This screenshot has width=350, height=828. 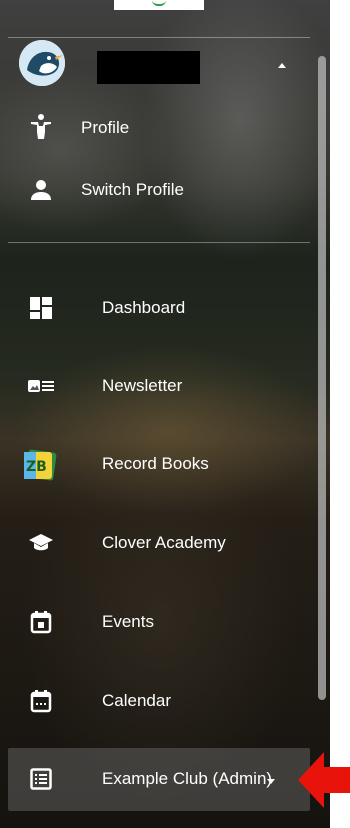 What do you see at coordinates (105, 127) in the screenshot?
I see `profile-label: Profile` at bounding box center [105, 127].